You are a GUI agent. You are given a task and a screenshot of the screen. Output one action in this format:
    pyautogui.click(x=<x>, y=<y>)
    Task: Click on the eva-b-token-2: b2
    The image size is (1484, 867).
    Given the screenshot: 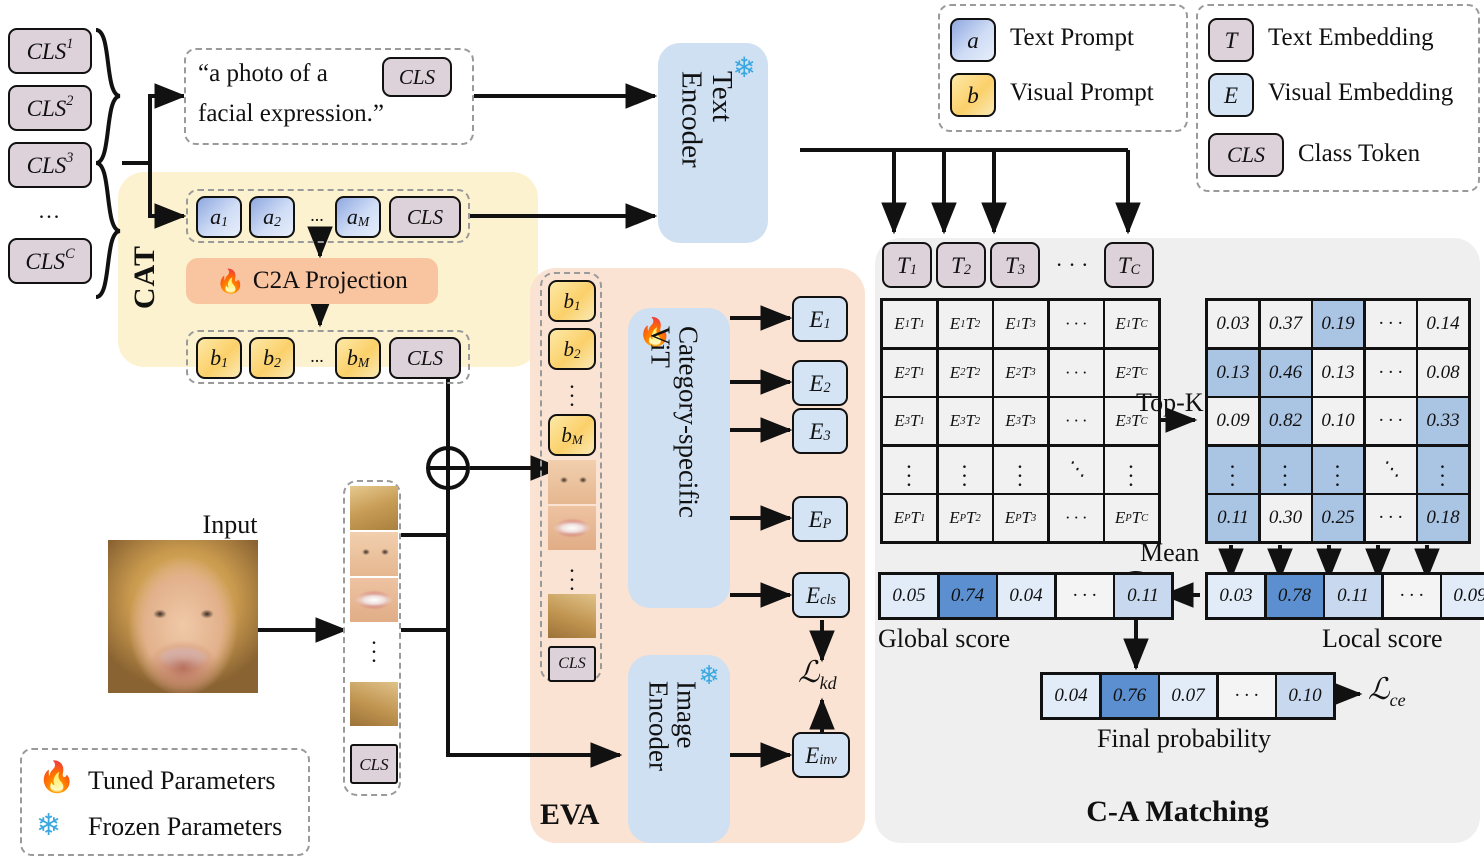 What is the action you would take?
    pyautogui.click(x=572, y=349)
    